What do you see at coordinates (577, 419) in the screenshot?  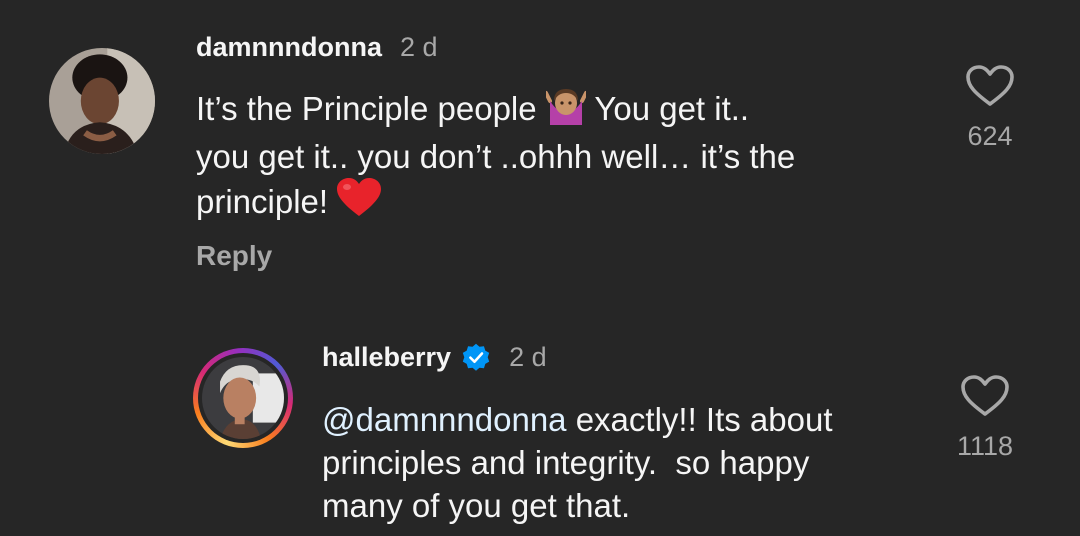 I see `comment-line-1: @damnnndonna exactly!! Its about` at bounding box center [577, 419].